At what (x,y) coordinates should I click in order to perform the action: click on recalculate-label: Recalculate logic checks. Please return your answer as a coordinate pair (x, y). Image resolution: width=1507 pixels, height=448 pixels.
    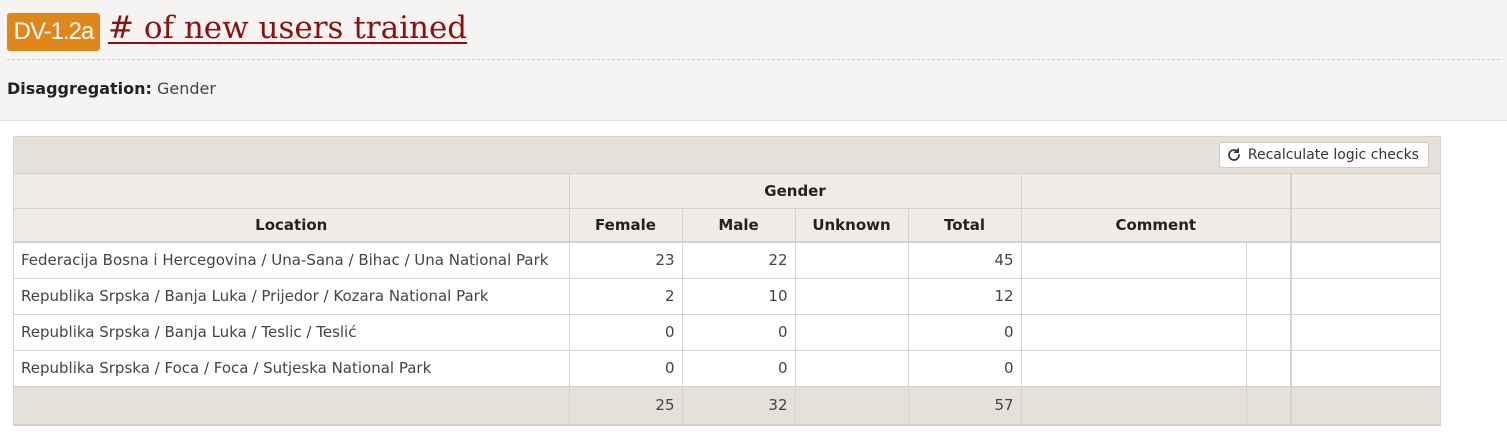
    Looking at the image, I should click on (1333, 155).